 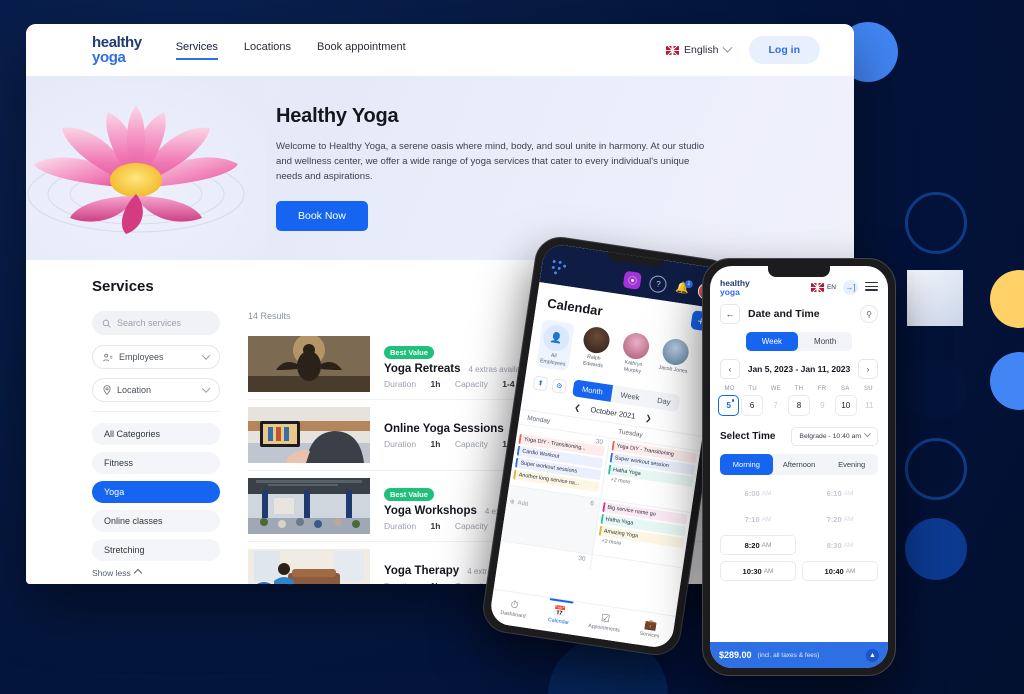 What do you see at coordinates (650, 629) in the screenshot?
I see `tab-services: 💼 Services` at bounding box center [650, 629].